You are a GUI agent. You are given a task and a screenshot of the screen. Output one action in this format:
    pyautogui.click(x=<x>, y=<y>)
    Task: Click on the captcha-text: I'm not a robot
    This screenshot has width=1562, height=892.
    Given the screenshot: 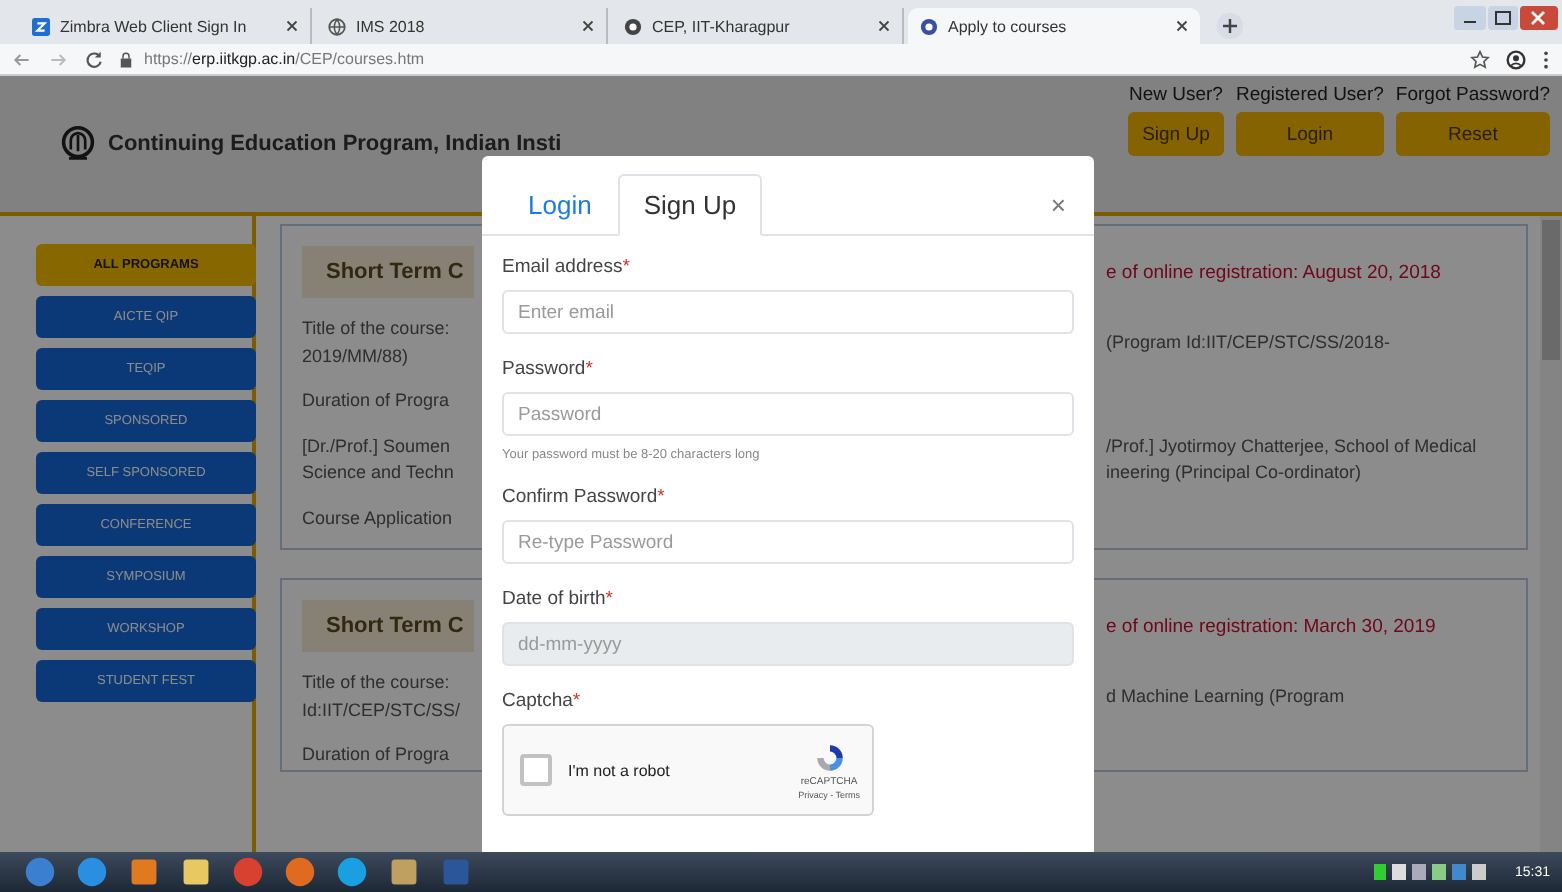 What is the action you would take?
    pyautogui.click(x=619, y=770)
    